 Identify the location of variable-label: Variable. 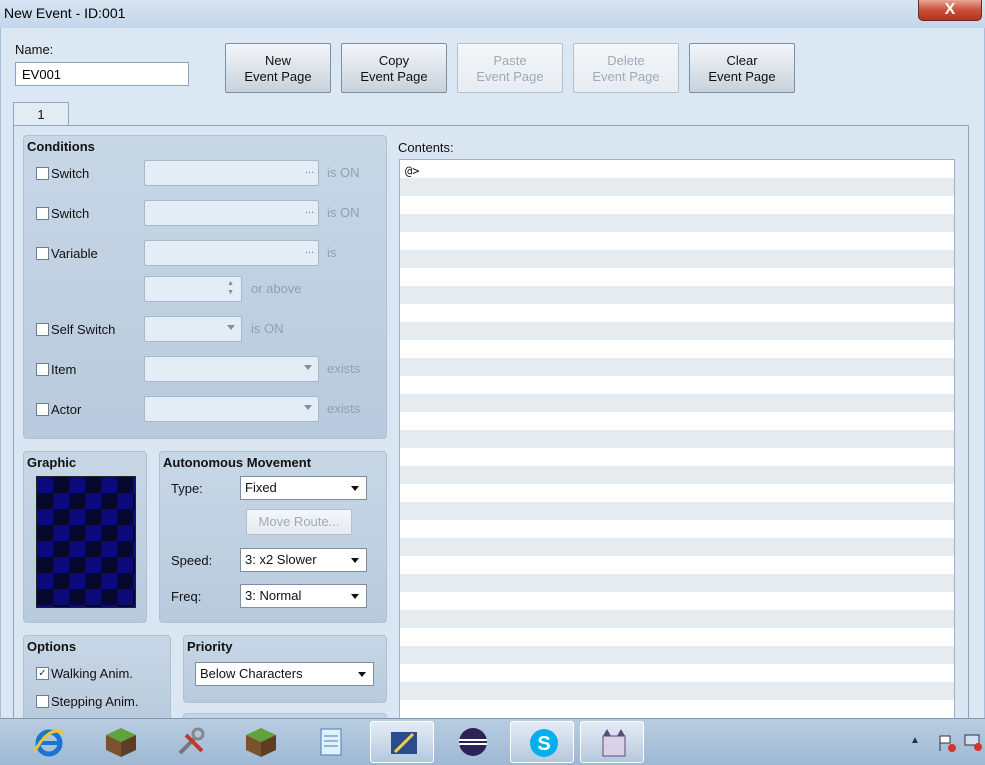
(74, 253).